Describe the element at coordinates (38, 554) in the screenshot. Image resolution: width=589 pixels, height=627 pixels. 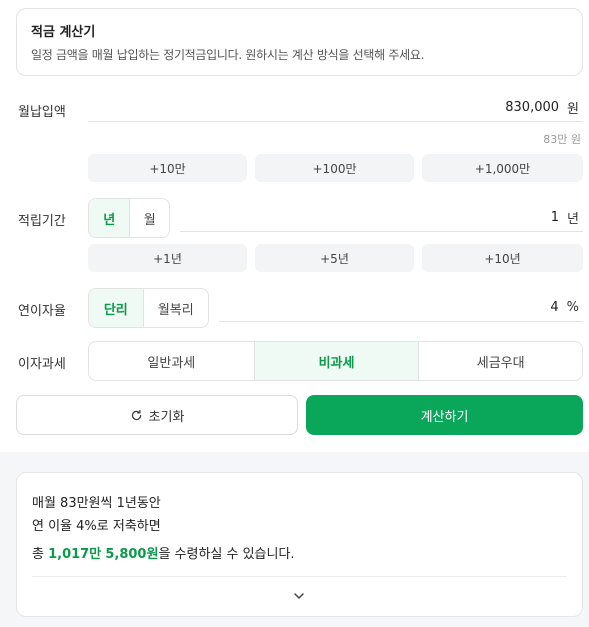
I see `result-prefix: 총` at that location.